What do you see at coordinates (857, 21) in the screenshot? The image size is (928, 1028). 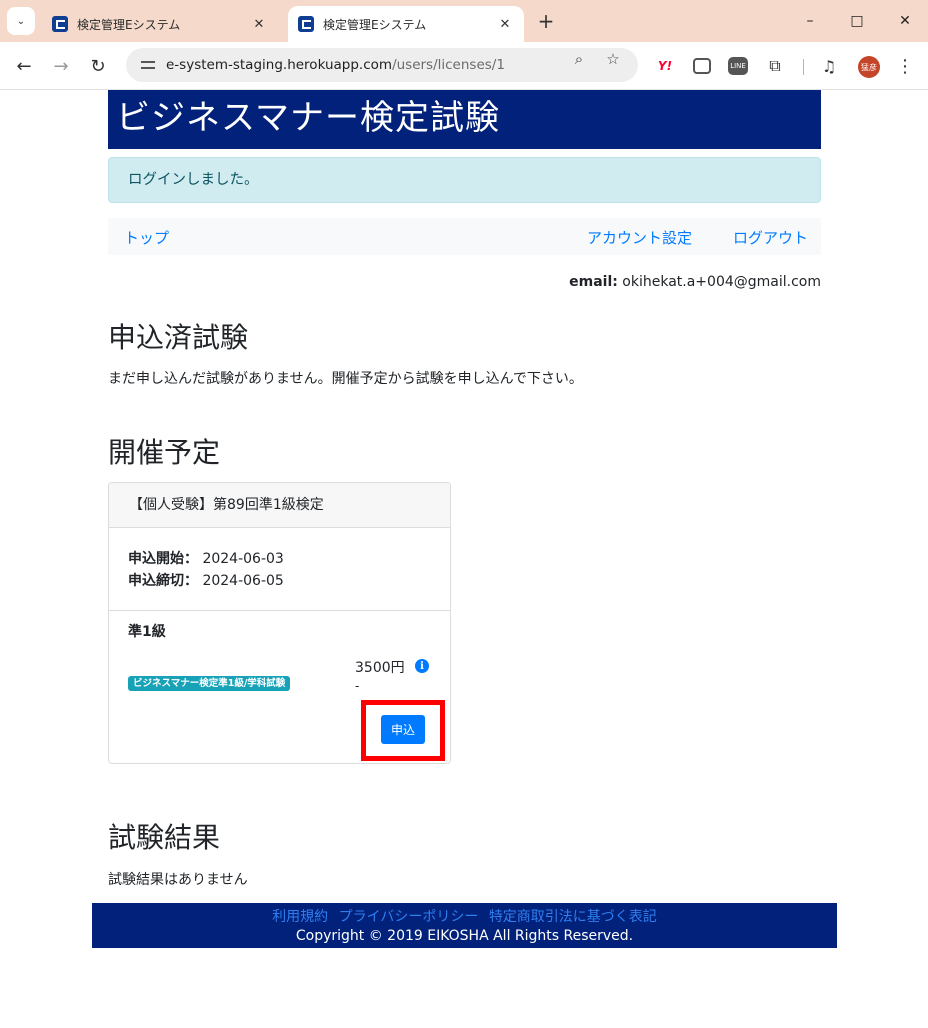 I see `maximize-icon: □` at bounding box center [857, 21].